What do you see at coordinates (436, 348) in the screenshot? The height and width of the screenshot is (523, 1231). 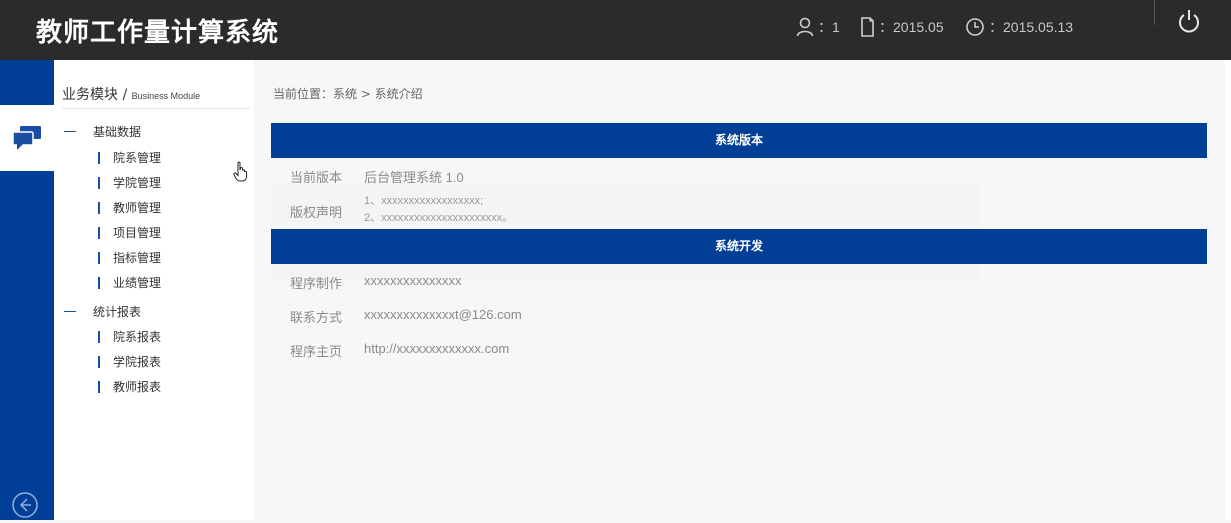 I see `homepage-link: http://xxxxxxxxxxxxx.com` at bounding box center [436, 348].